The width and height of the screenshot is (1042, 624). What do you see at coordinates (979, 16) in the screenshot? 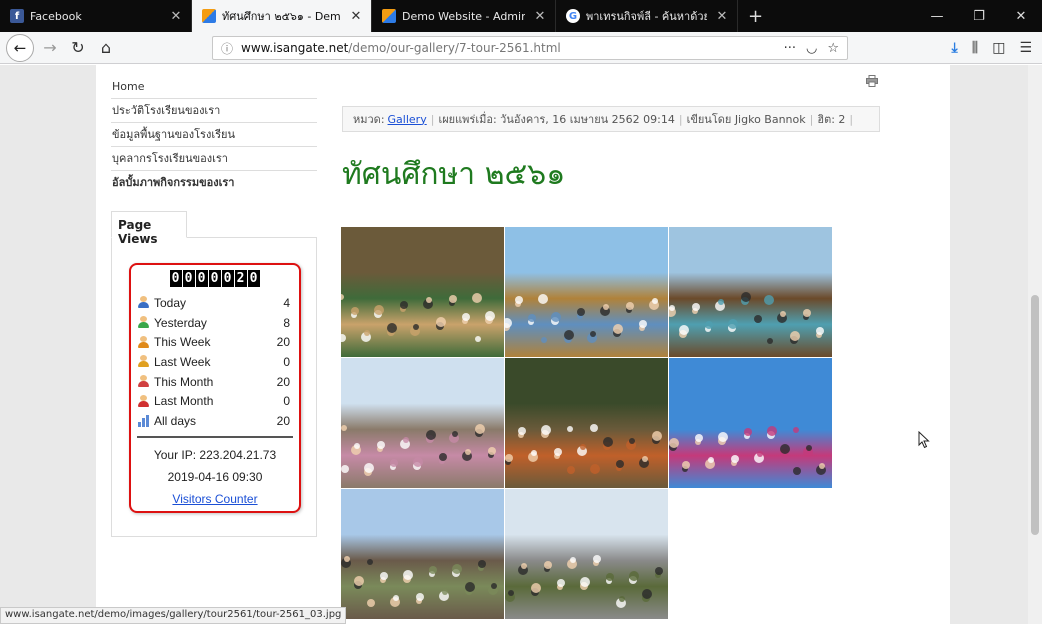
I see `restore-icon: ❐` at bounding box center [979, 16].